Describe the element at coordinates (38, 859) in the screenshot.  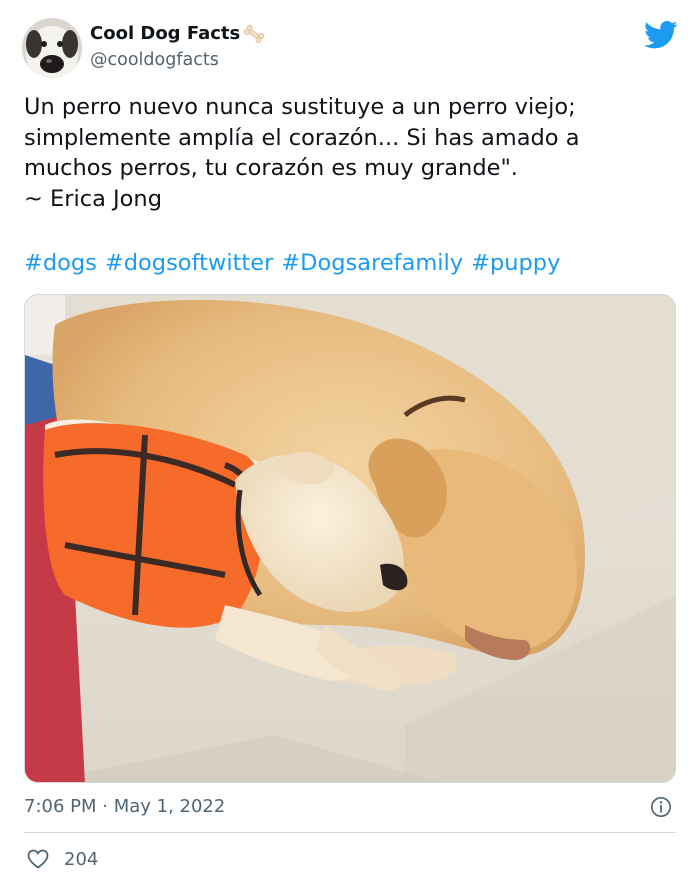
I see `heart-icon` at that location.